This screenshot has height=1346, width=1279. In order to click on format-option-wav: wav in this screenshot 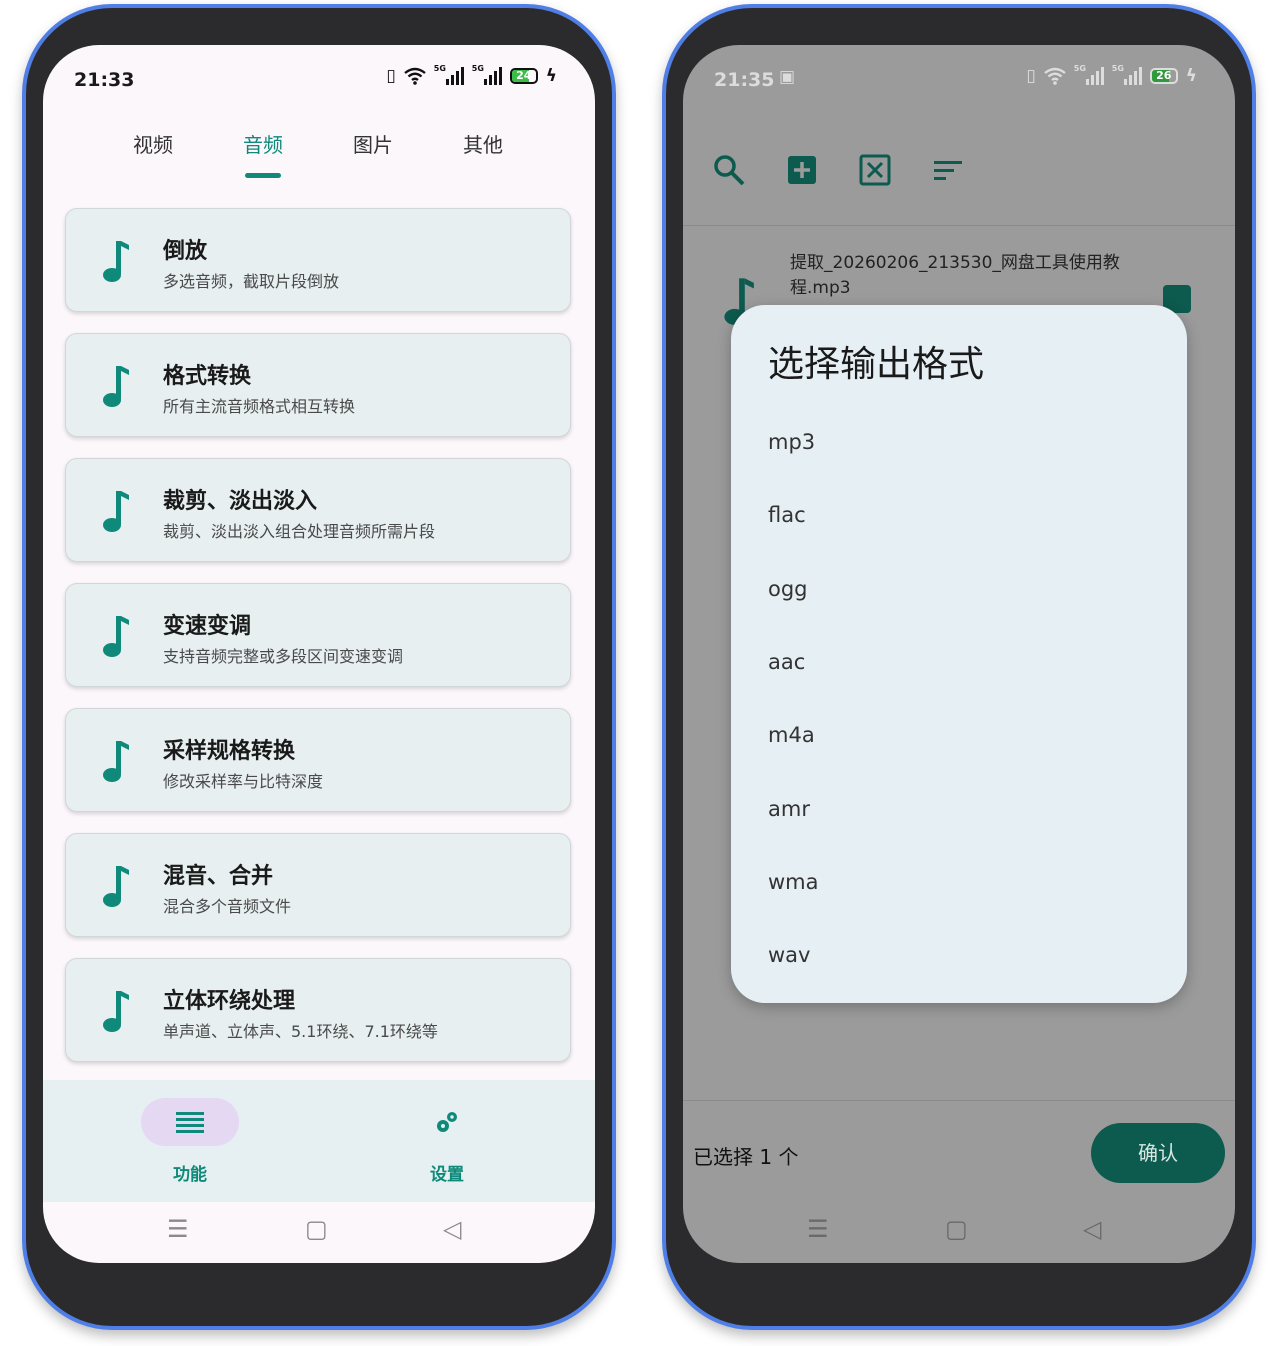, I will do `click(789, 955)`.